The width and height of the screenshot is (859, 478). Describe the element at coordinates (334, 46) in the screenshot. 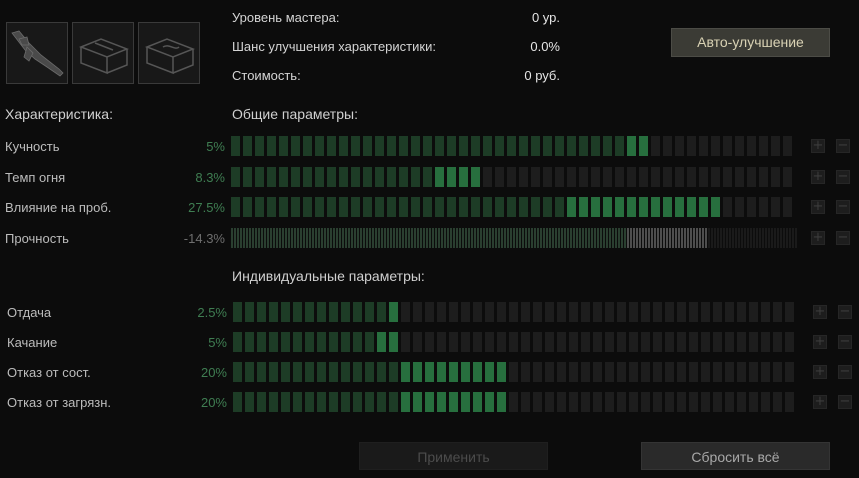

I see `upgrade-chance-label: Шанс улучшения характеристики:` at that location.